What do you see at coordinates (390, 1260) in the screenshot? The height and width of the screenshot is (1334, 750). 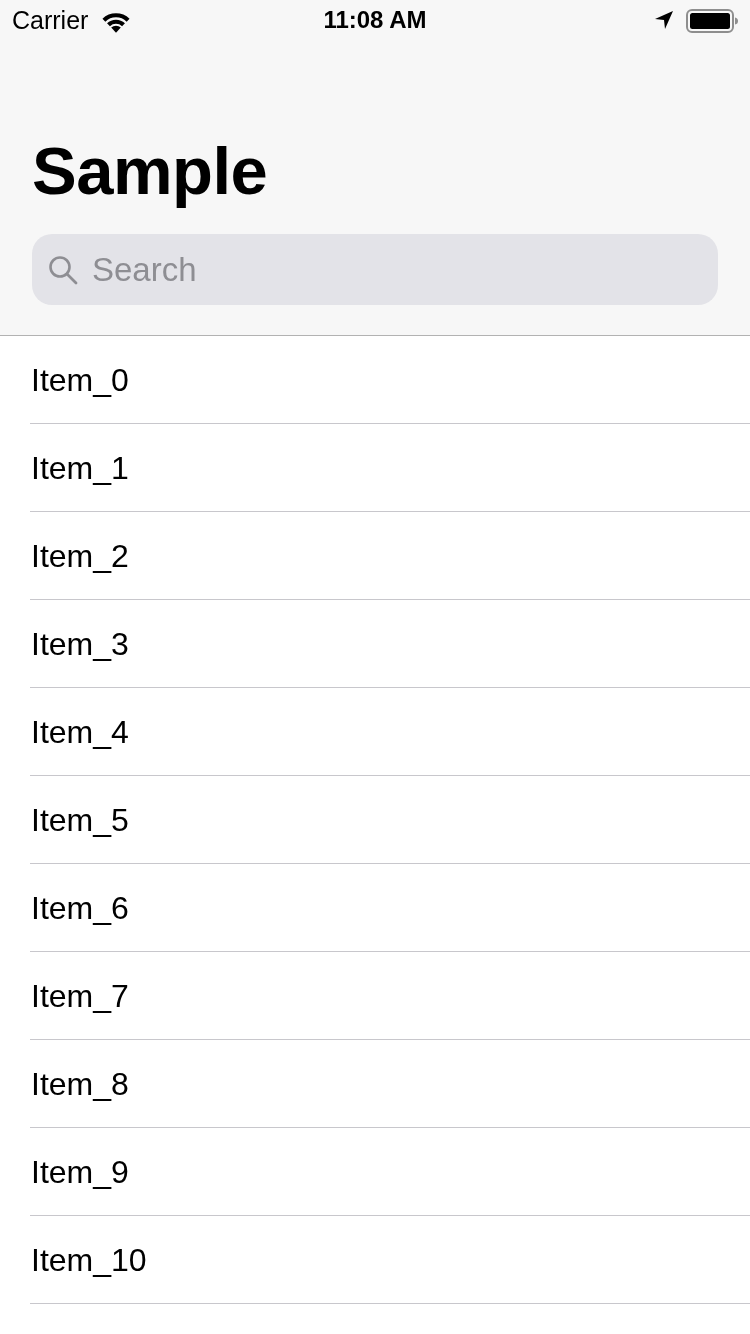 I see `list-item: Item_10` at bounding box center [390, 1260].